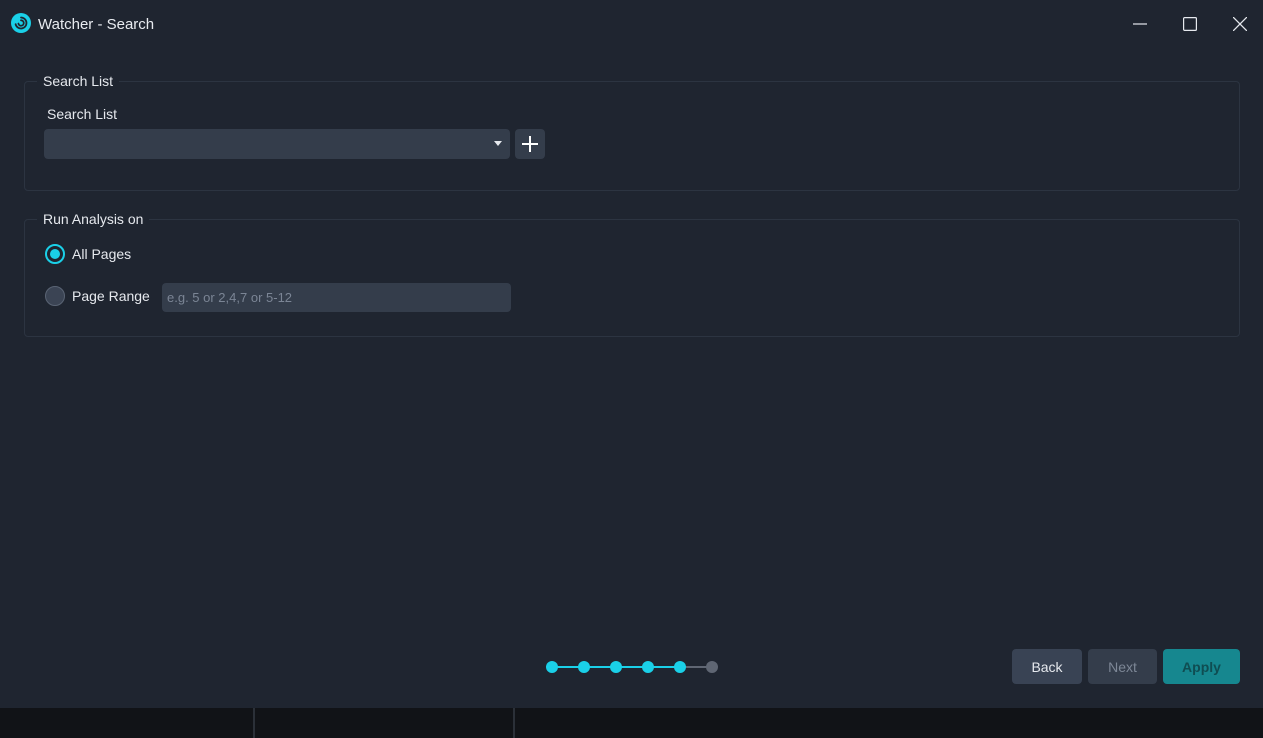  What do you see at coordinates (336, 297) in the screenshot?
I see `page-range-input` at bounding box center [336, 297].